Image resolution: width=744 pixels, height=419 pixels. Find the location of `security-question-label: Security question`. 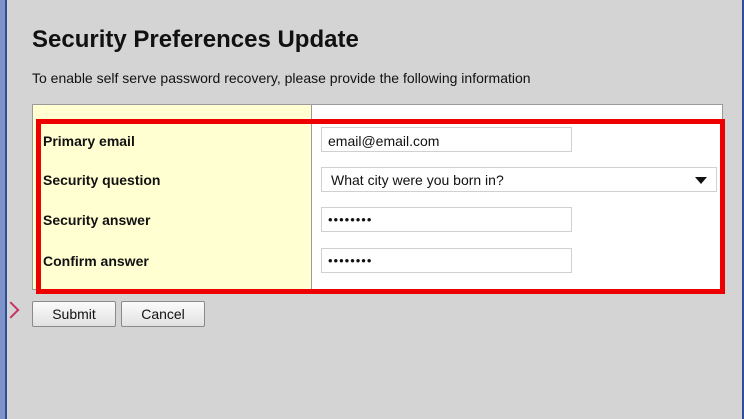

security-question-label: Security question is located at coordinates (102, 180).